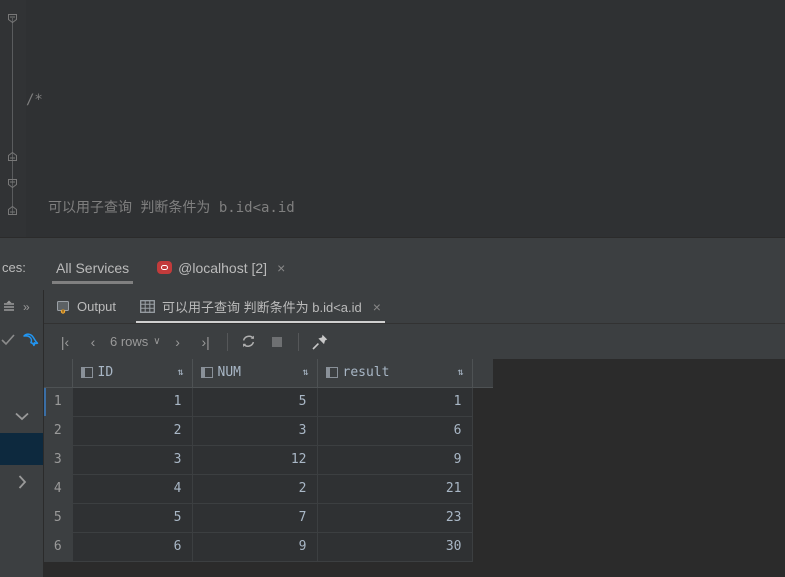 Image resolution: width=785 pixels, height=577 pixels. I want to click on refresh-button, so click(249, 342).